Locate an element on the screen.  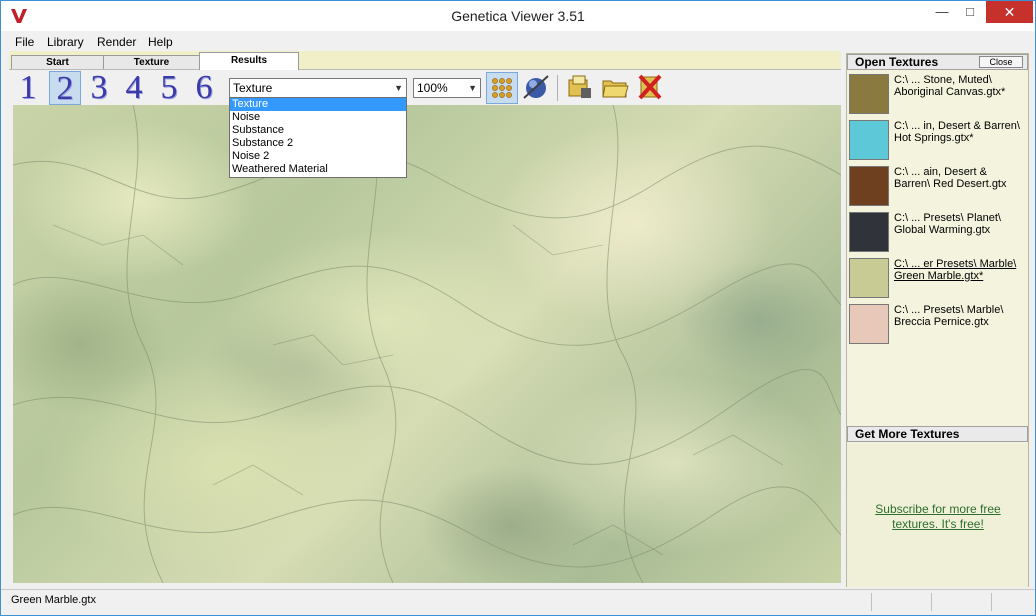
tab-strip: Start Texture Results is located at coordinates (425, 60).